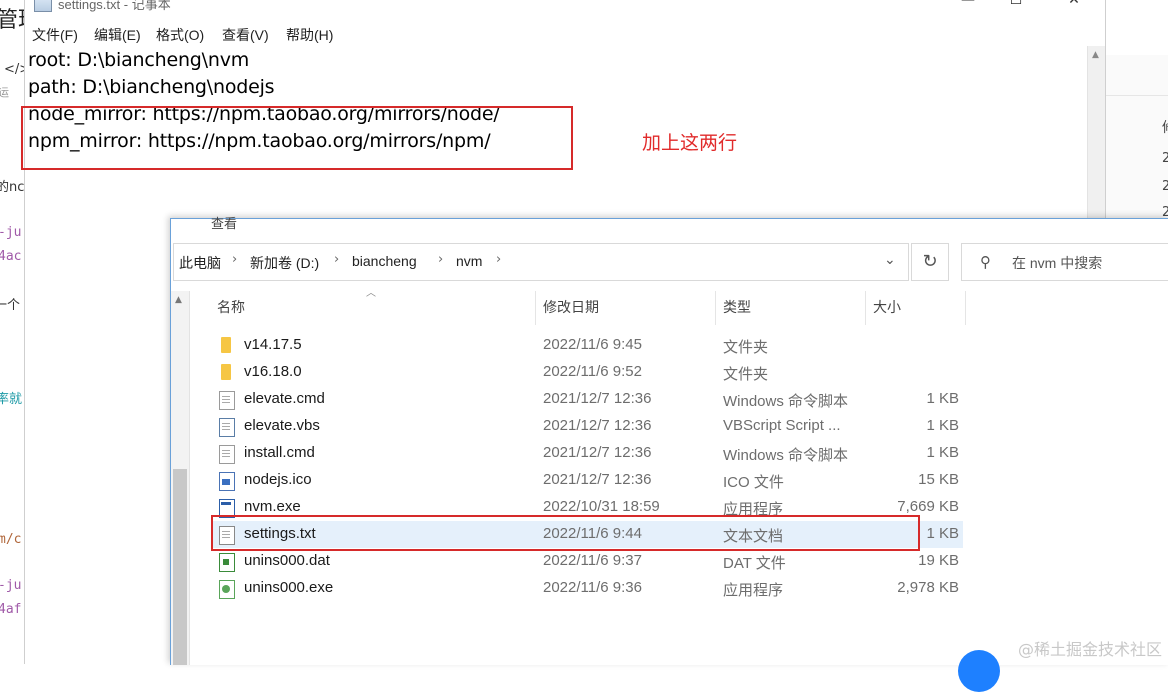 The height and width of the screenshot is (692, 1168). What do you see at coordinates (15, 69) in the screenshot?
I see `code-icon: </>` at bounding box center [15, 69].